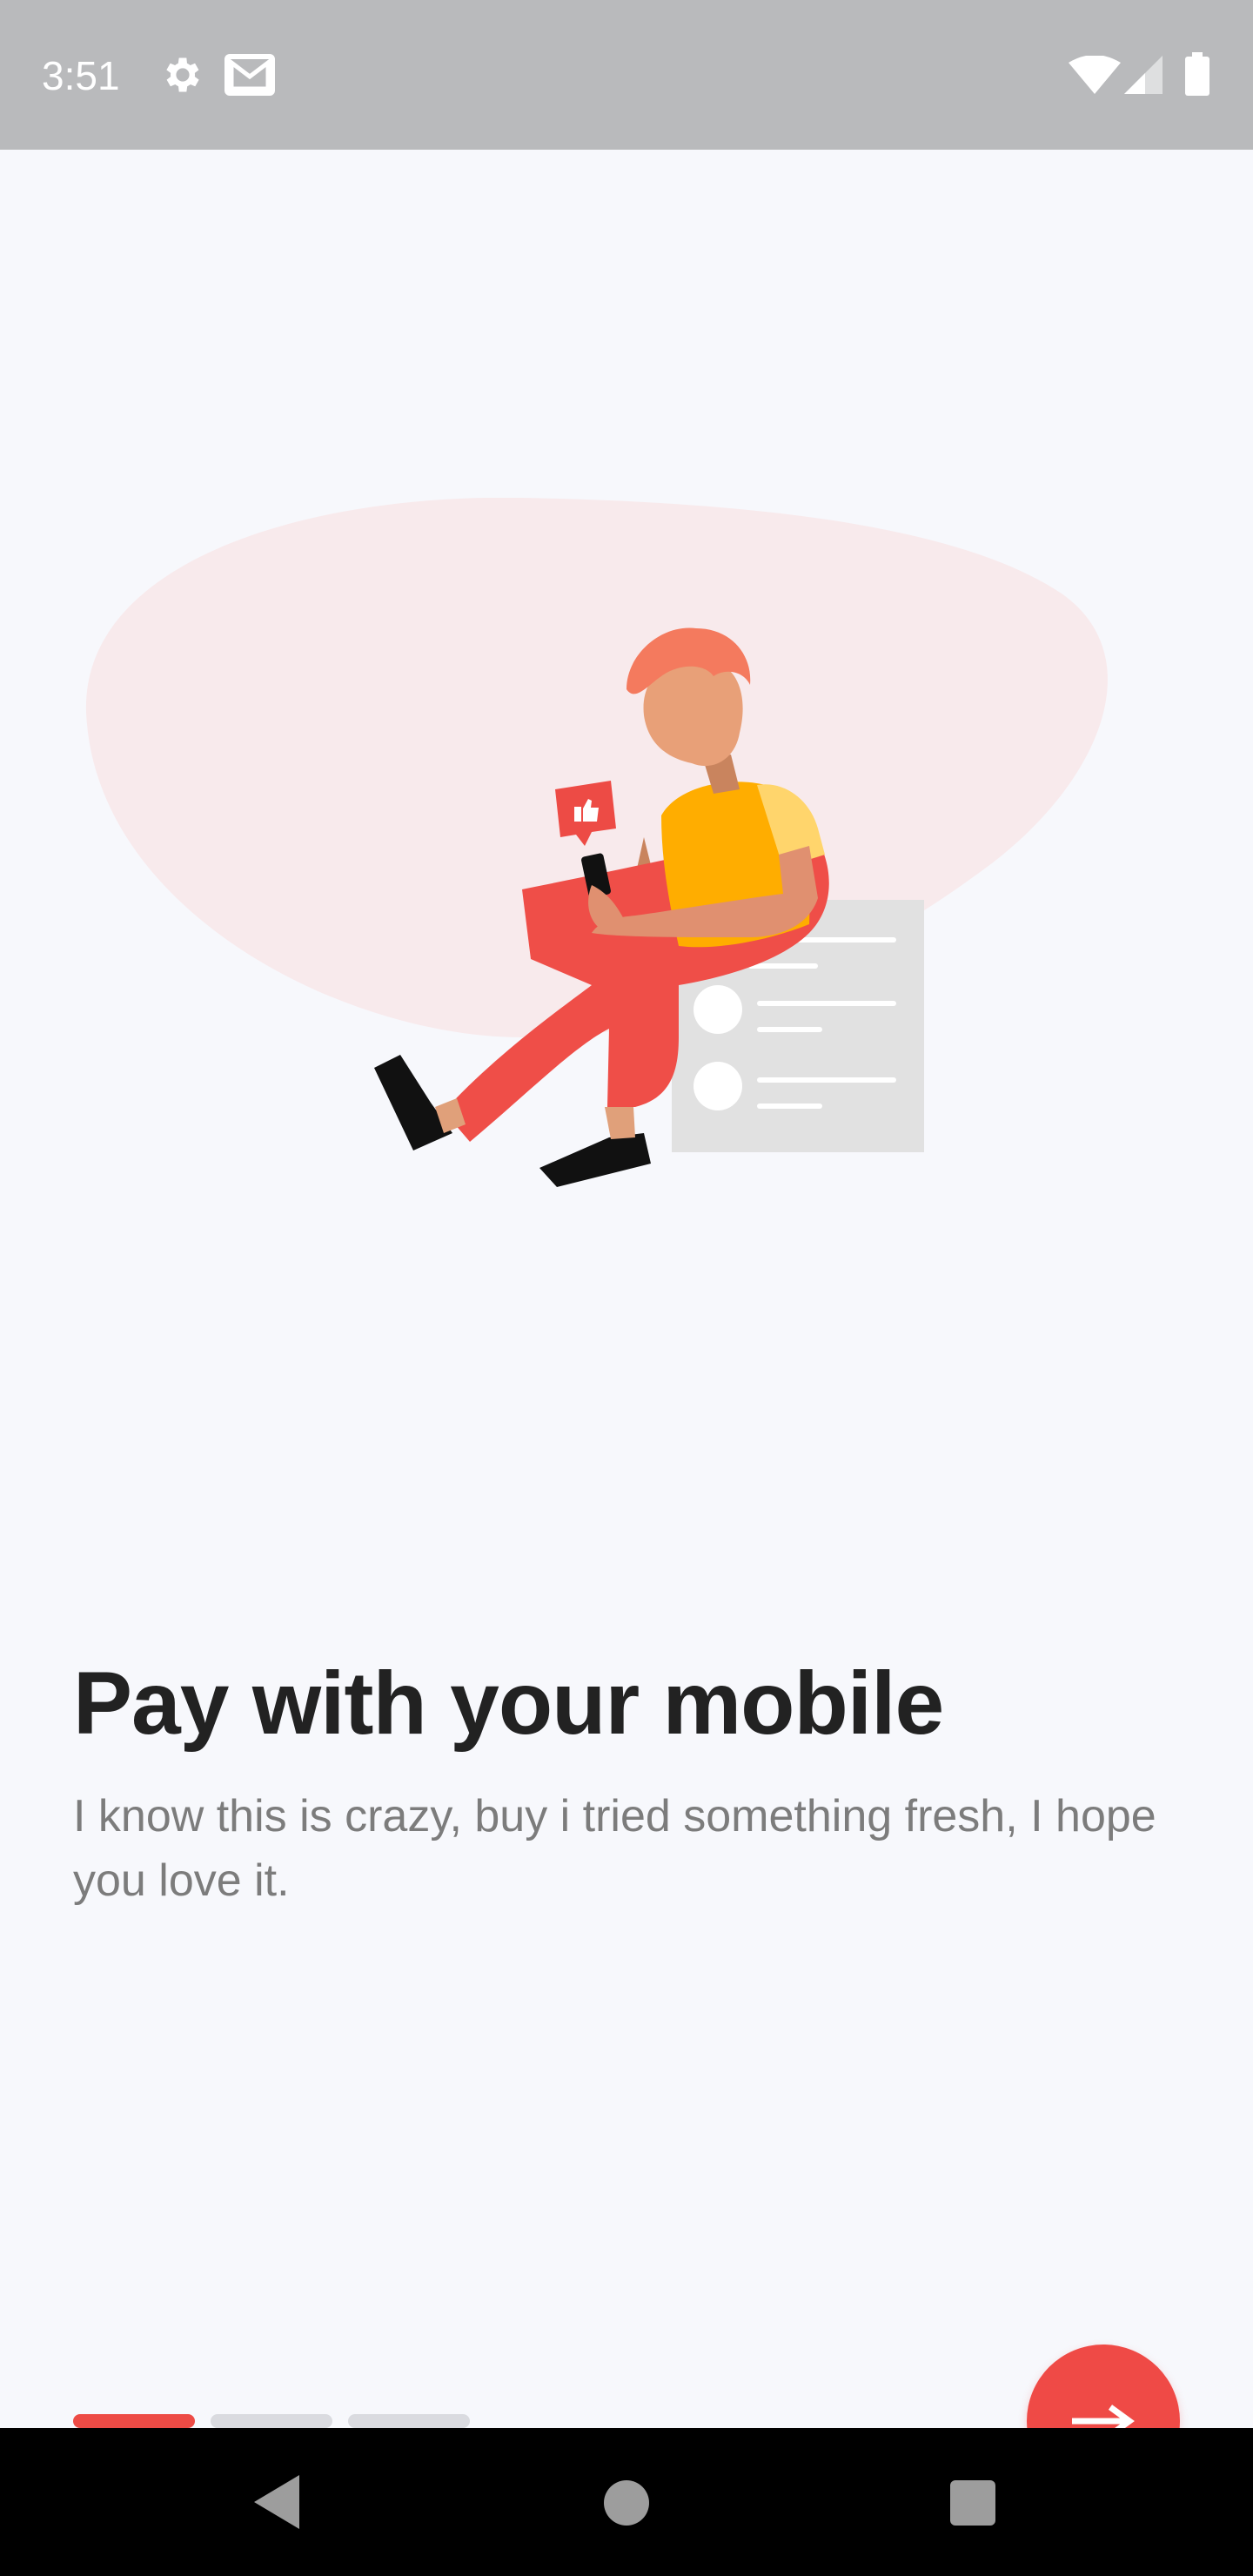  I want to click on page-title: Pay with your mobile, so click(509, 1704).